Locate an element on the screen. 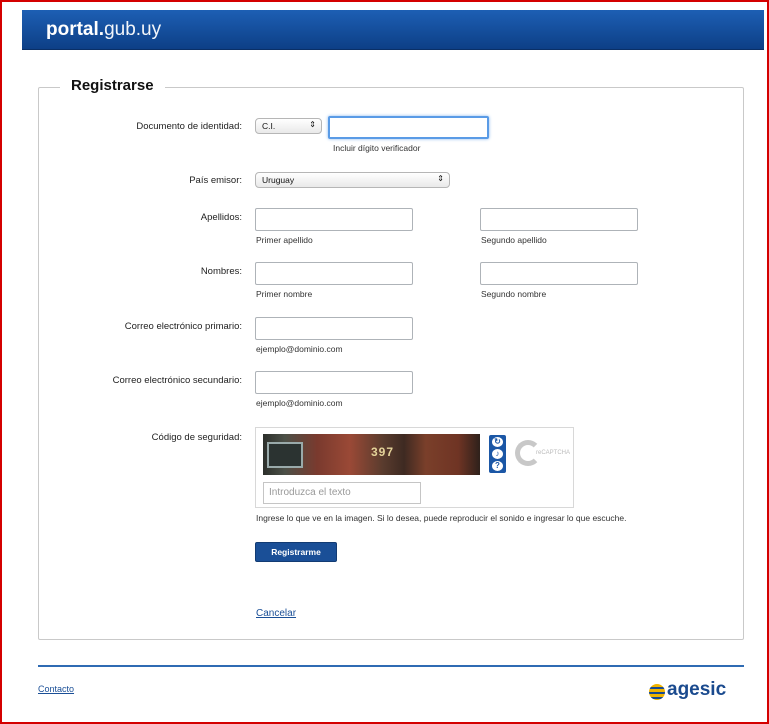 This screenshot has width=769, height=724. documento-hint: Incluir dígito verificador is located at coordinates (377, 148).